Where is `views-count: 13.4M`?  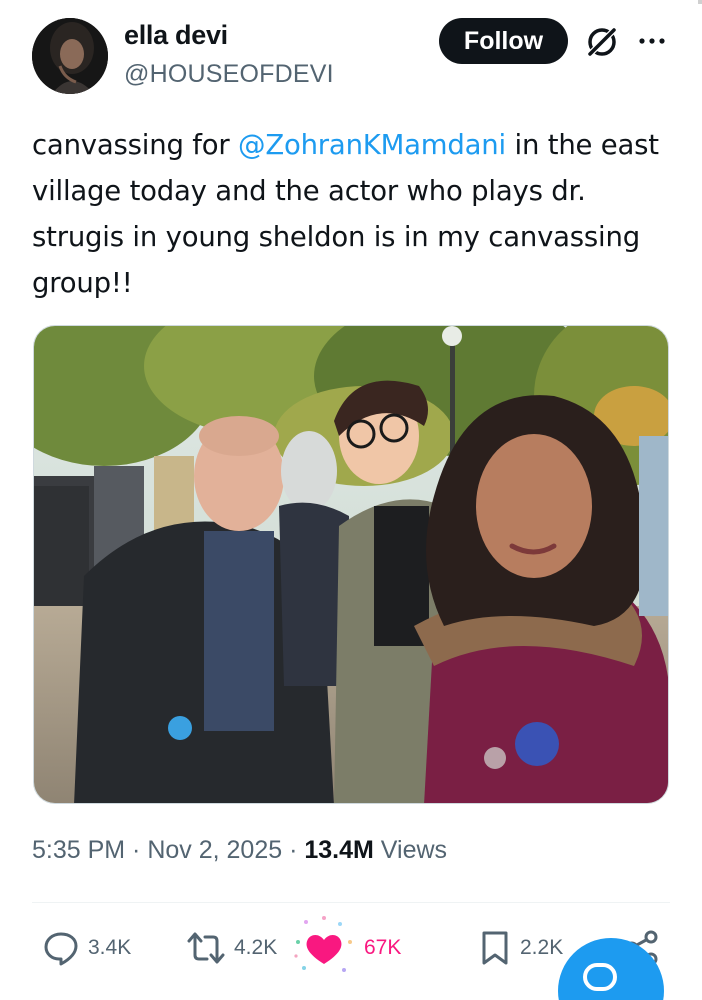
views-count: 13.4M is located at coordinates (339, 850).